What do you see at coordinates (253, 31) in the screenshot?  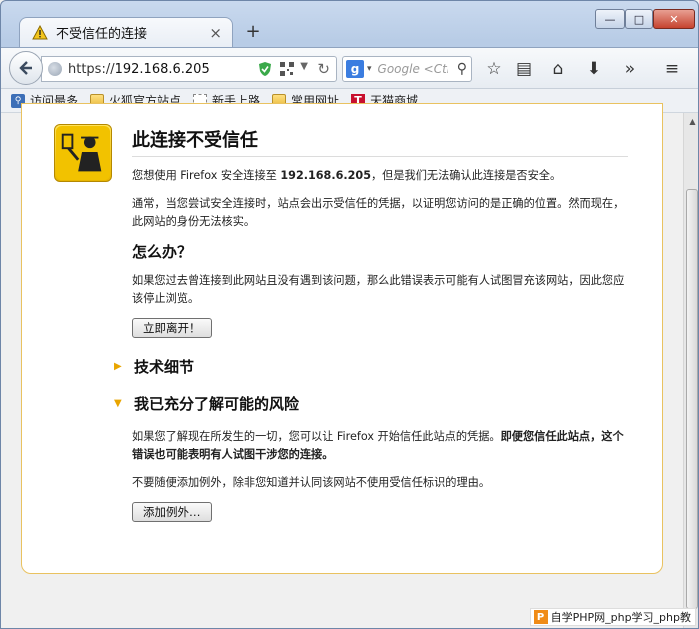 I see `new-tab-button: +` at bounding box center [253, 31].